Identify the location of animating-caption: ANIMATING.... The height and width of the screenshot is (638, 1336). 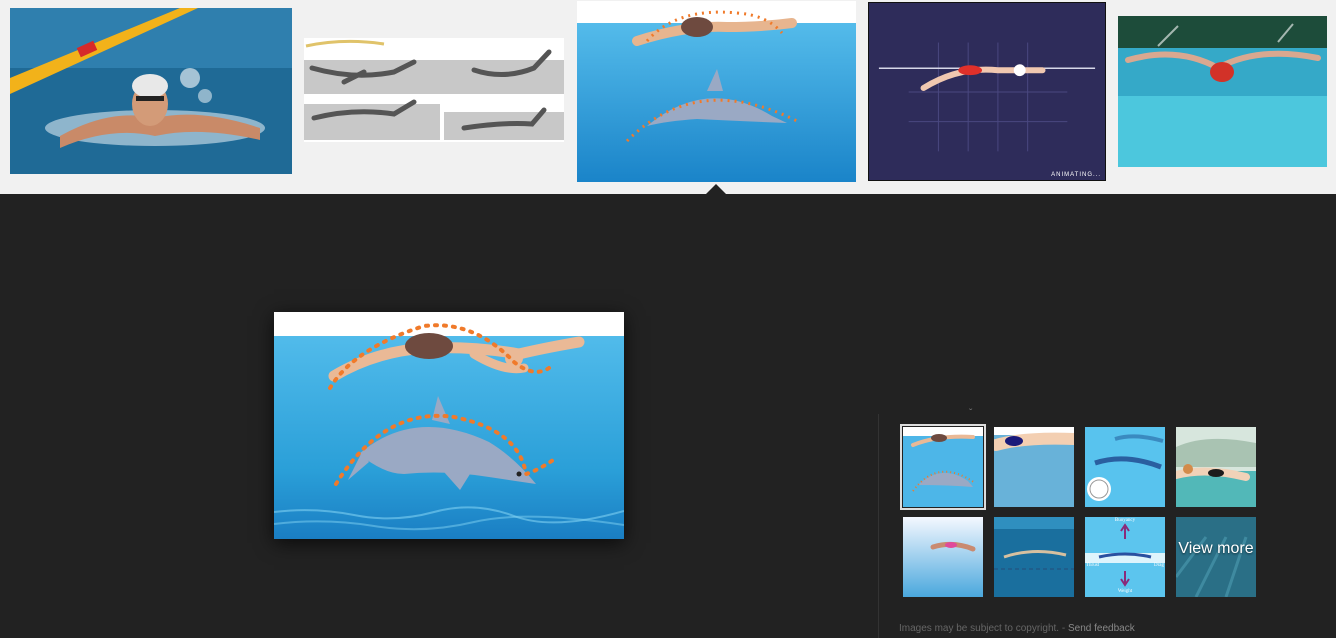
(1076, 175).